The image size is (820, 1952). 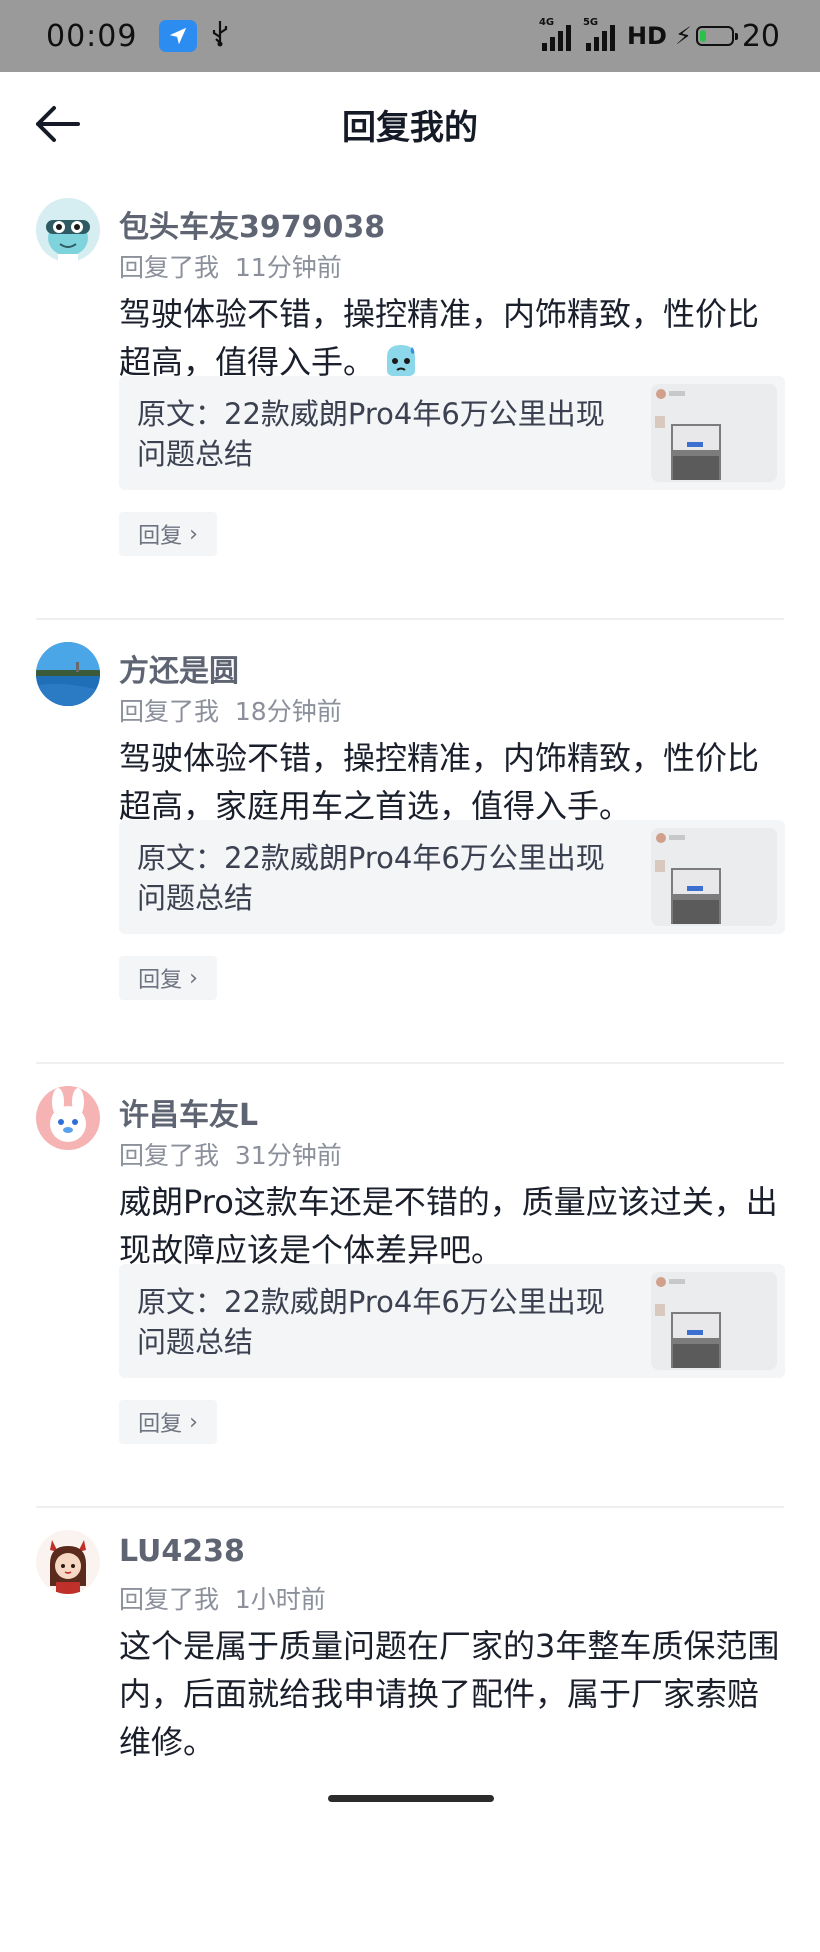 I want to click on reply-content: 驾驶体验不错，操控精准，内饰精致，性价比超高，家庭用车之首选，值得入手。, so click(x=439, y=782).